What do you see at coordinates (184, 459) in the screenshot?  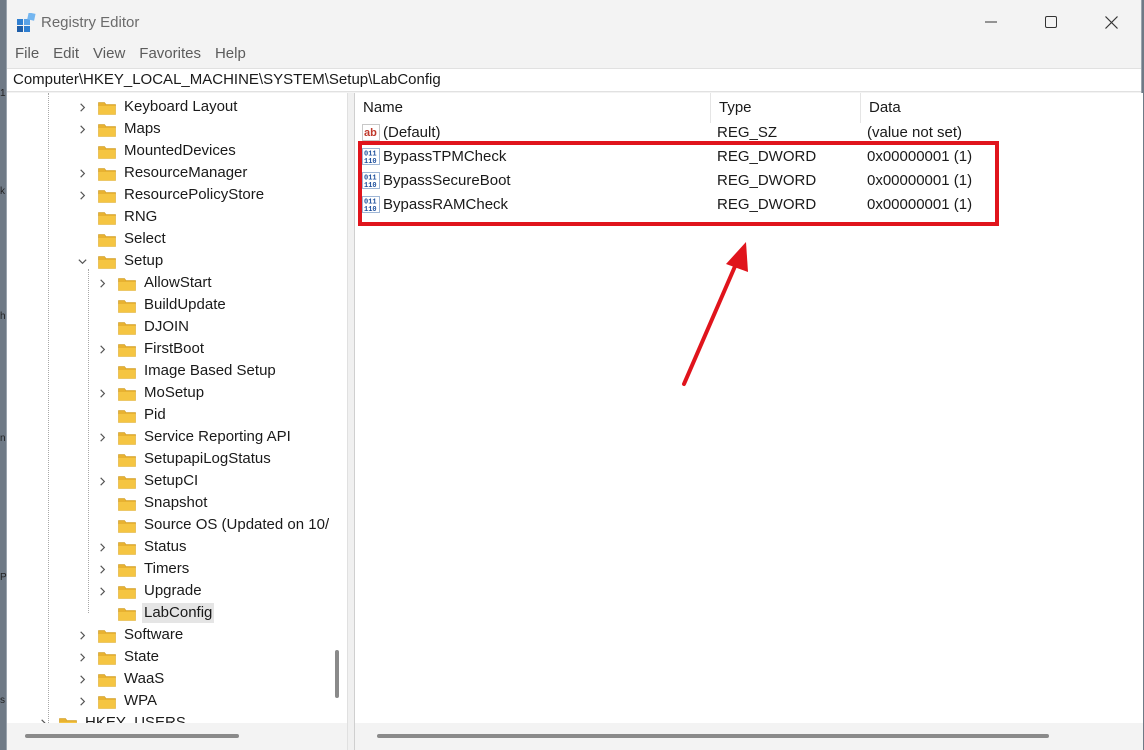 I see `tree-item: SetupapiLogStatus` at bounding box center [184, 459].